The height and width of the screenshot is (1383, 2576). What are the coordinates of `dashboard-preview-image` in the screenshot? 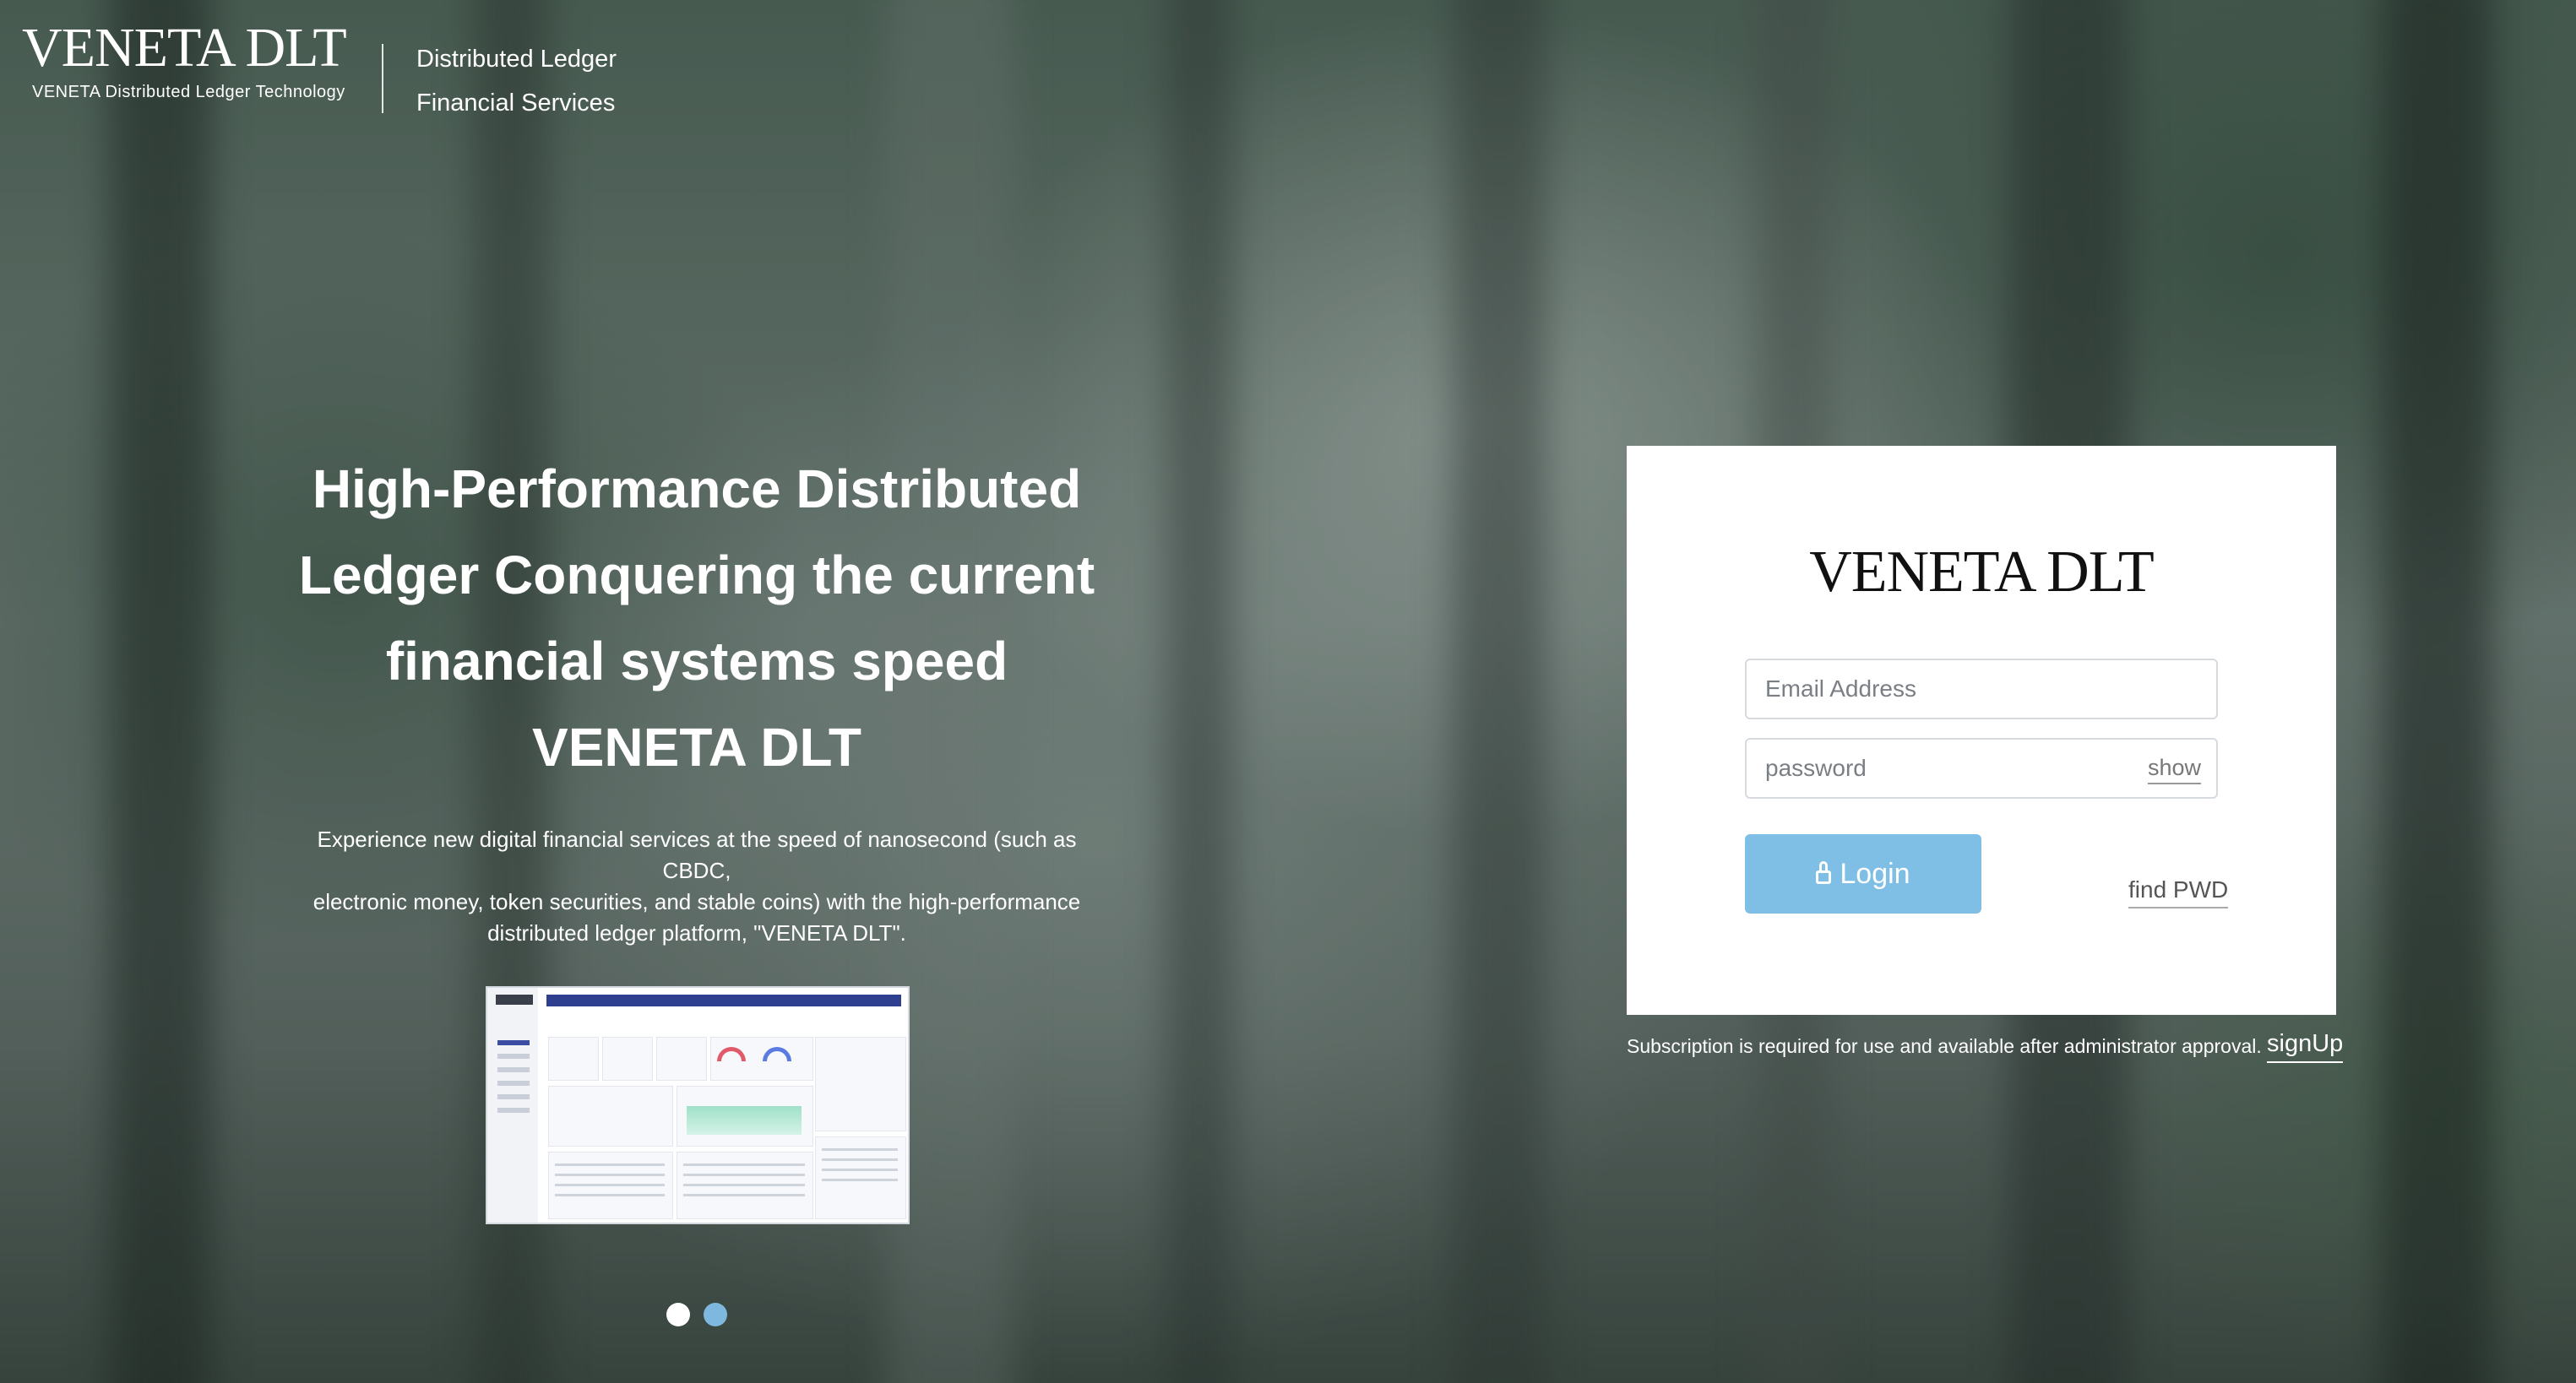 It's located at (698, 1105).